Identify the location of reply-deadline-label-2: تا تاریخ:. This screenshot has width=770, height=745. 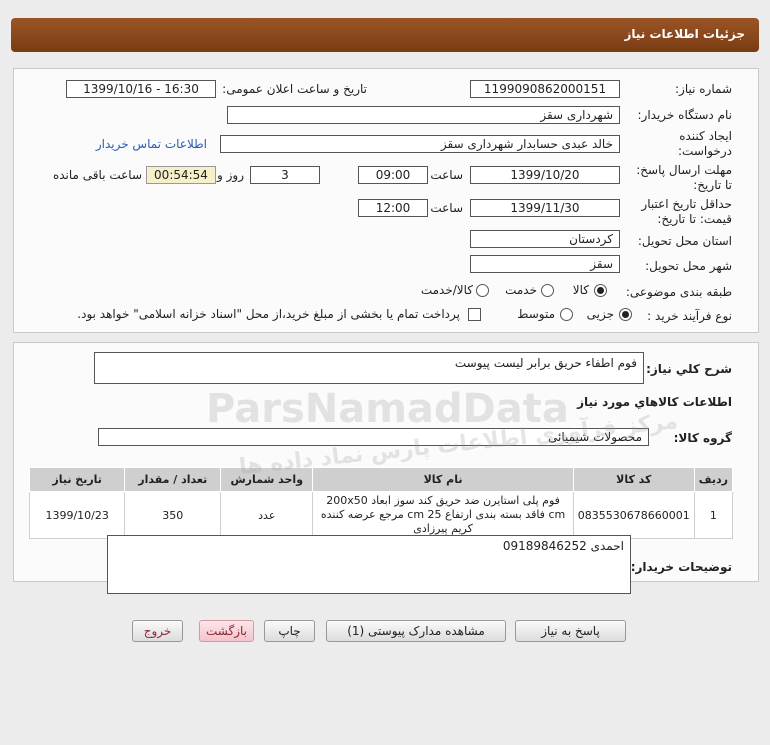
(712, 185).